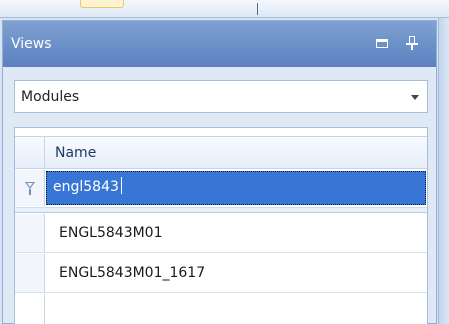 The image size is (449, 324). What do you see at coordinates (221, 273) in the screenshot?
I see `table-row: ENGL5843M01_1617` at bounding box center [221, 273].